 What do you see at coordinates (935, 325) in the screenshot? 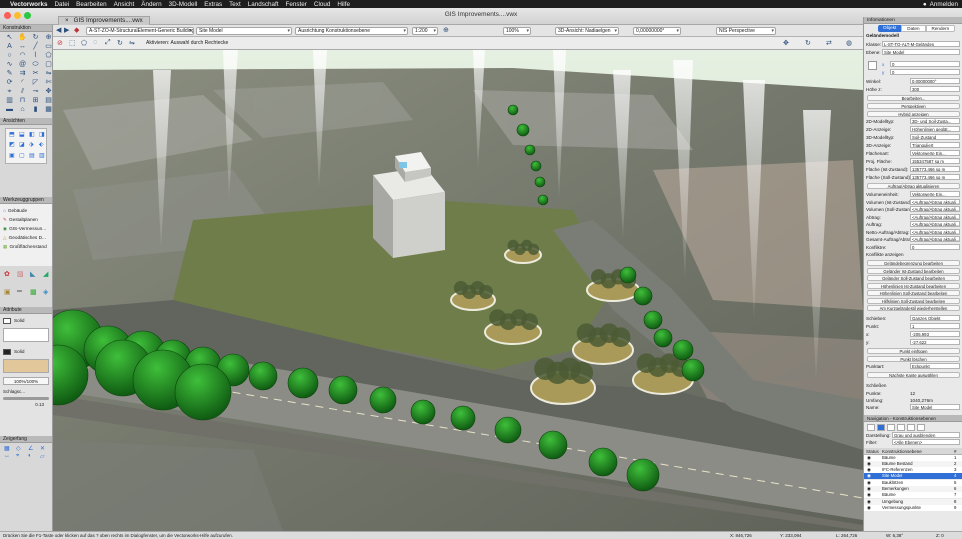
I see `punkt-field: 1` at bounding box center [935, 325].